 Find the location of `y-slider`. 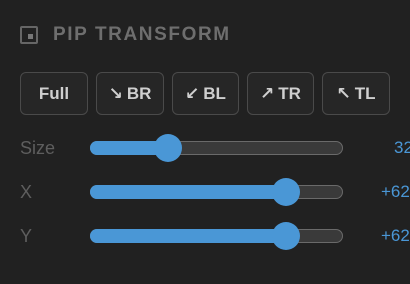

y-slider is located at coordinates (216, 236).